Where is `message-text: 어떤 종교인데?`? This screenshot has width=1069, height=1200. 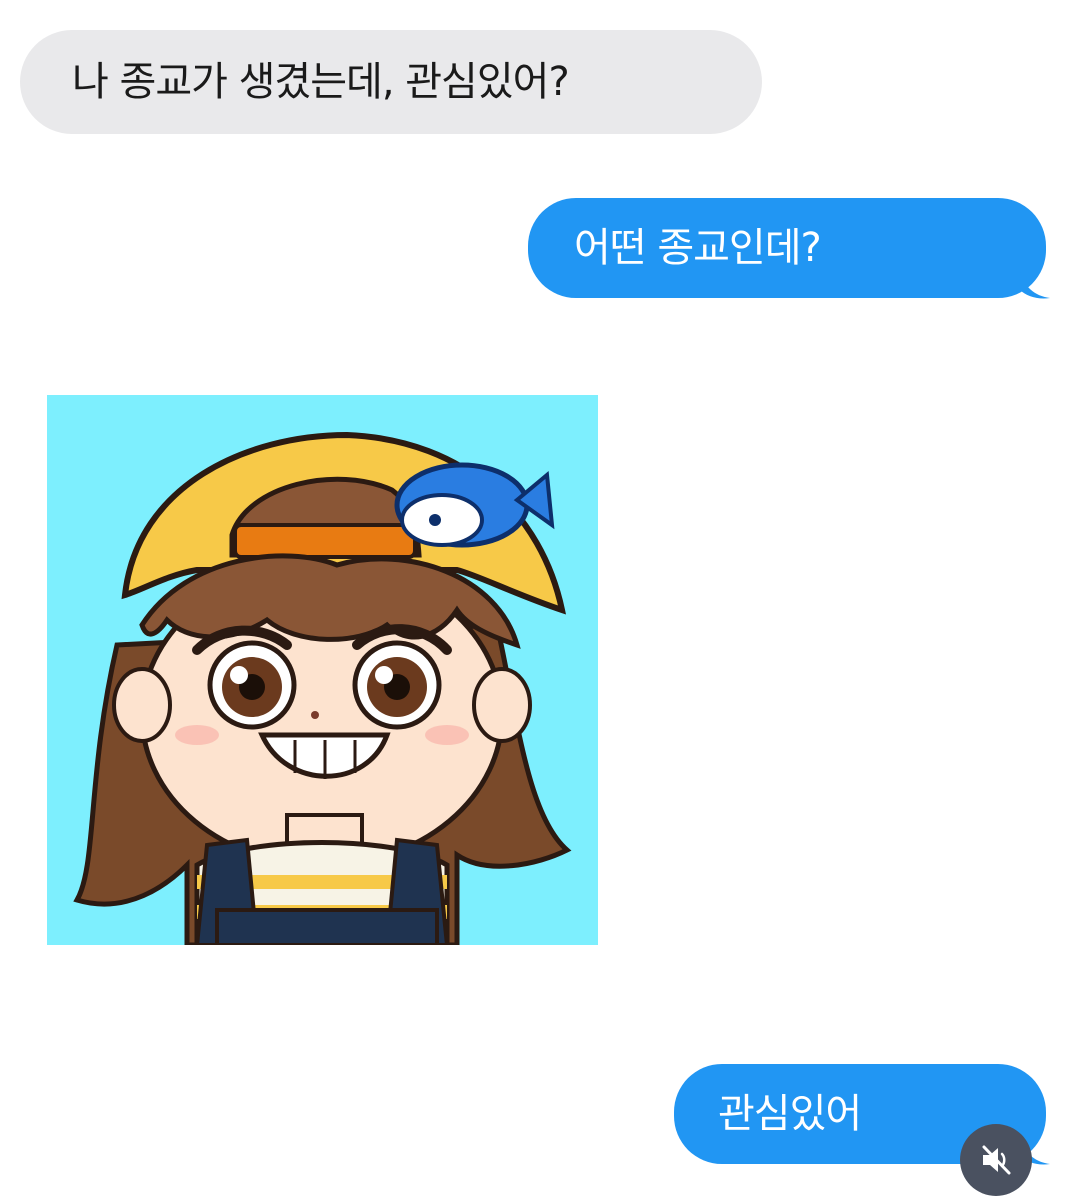 message-text: 어떤 종교인데? is located at coordinates (698, 248).